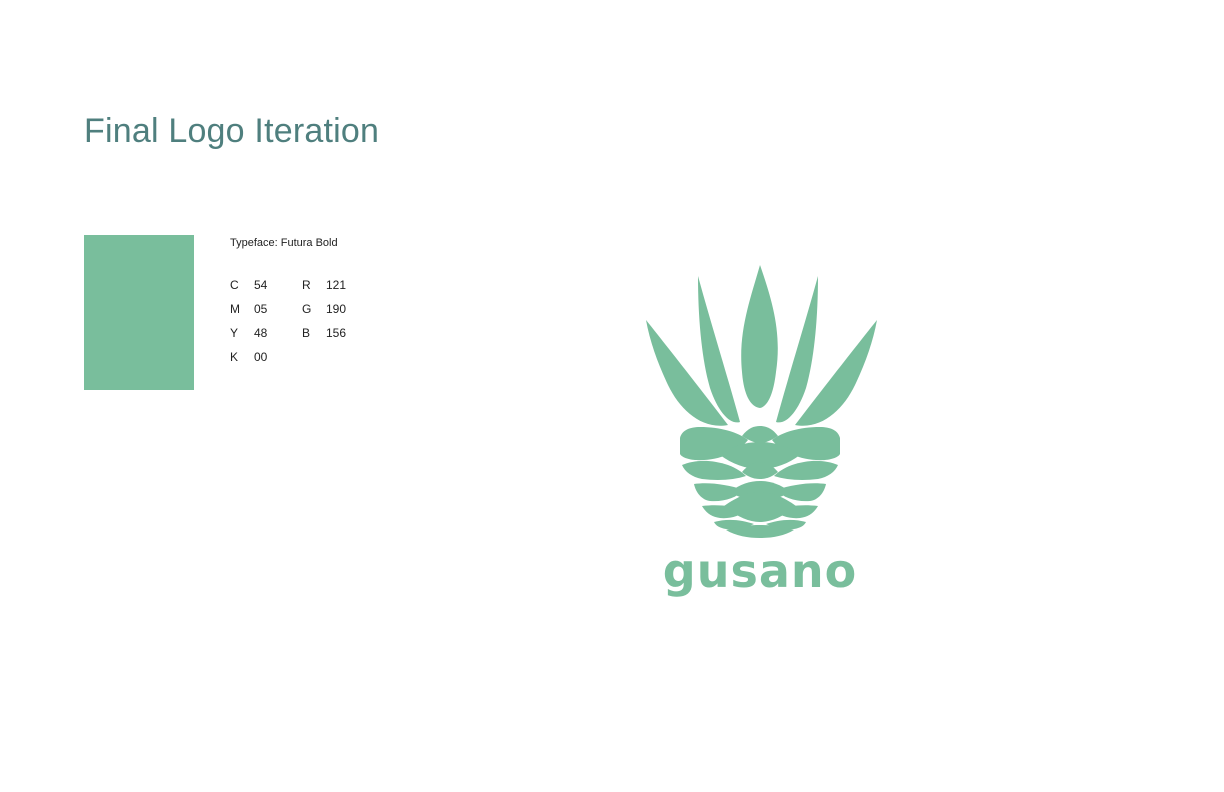  I want to click on leaf-inner-right, so click(797, 349).